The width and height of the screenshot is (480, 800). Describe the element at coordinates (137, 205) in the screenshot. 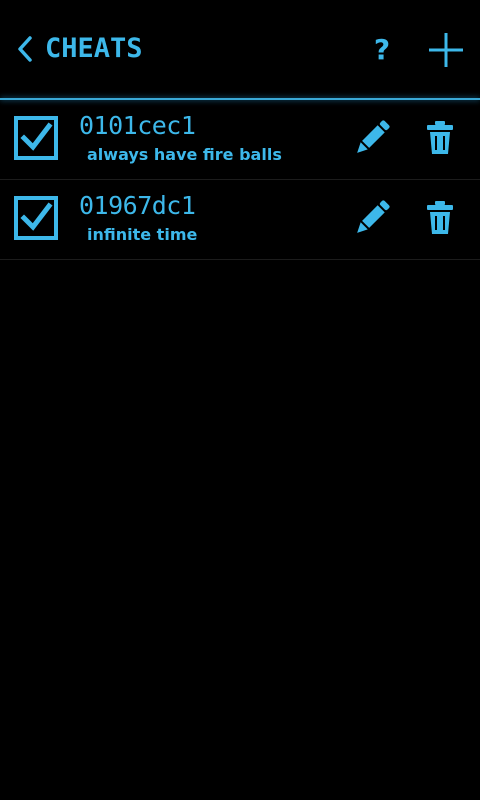

I see `cheat-code: 01967dc1` at that location.